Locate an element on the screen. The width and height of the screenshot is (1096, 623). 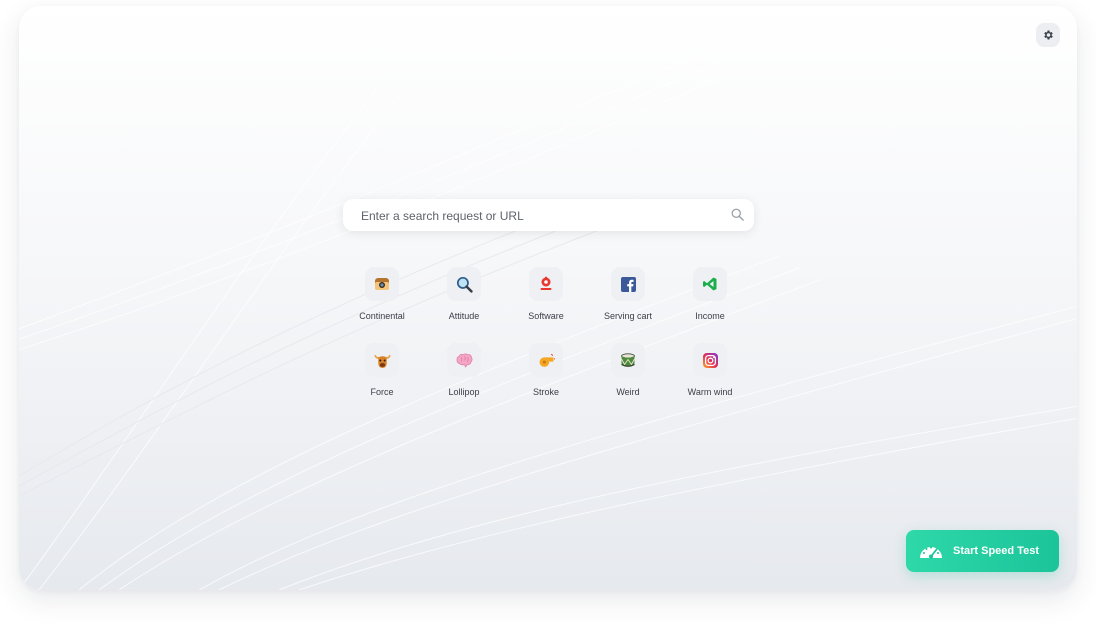
shortcut-stroke: Stroke is located at coordinates (546, 378).